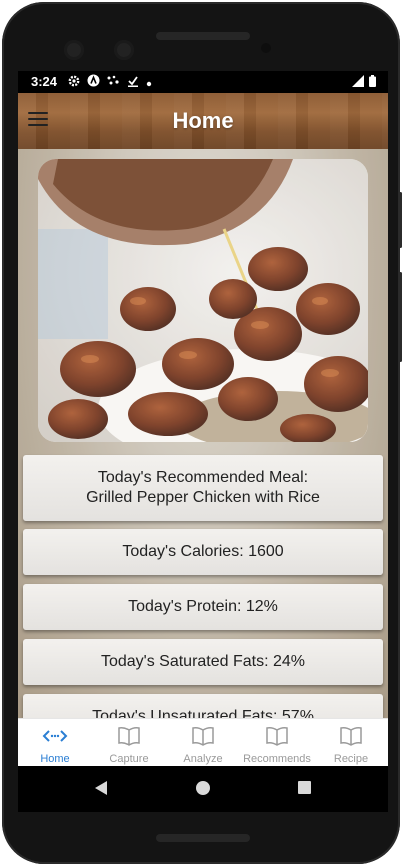 This screenshot has height=867, width=402. I want to click on bottom-navigation: Home Capture Analyze Recommends Recipe, so click(203, 742).